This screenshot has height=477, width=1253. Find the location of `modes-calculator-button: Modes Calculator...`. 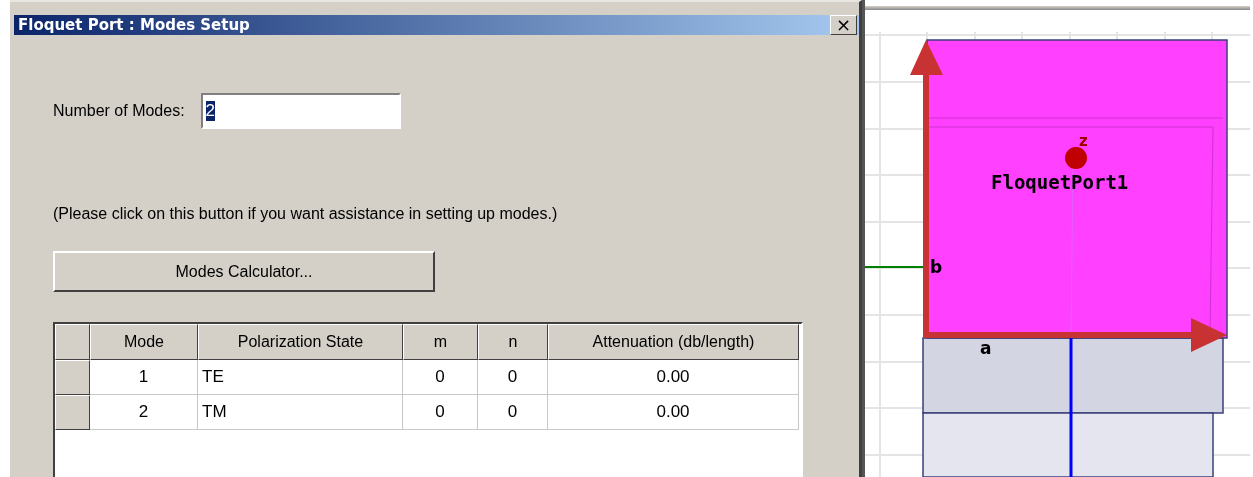

modes-calculator-button: Modes Calculator... is located at coordinates (244, 271).